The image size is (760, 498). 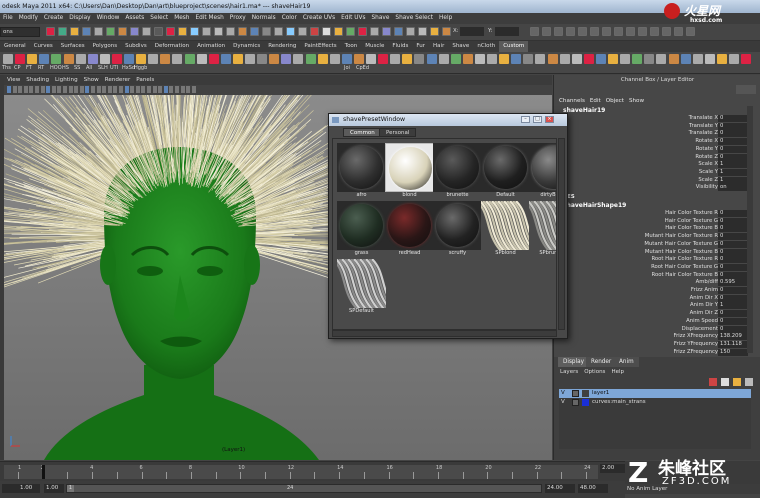 I want to click on viewport-menu-shading: Shading, so click(x=37, y=80).